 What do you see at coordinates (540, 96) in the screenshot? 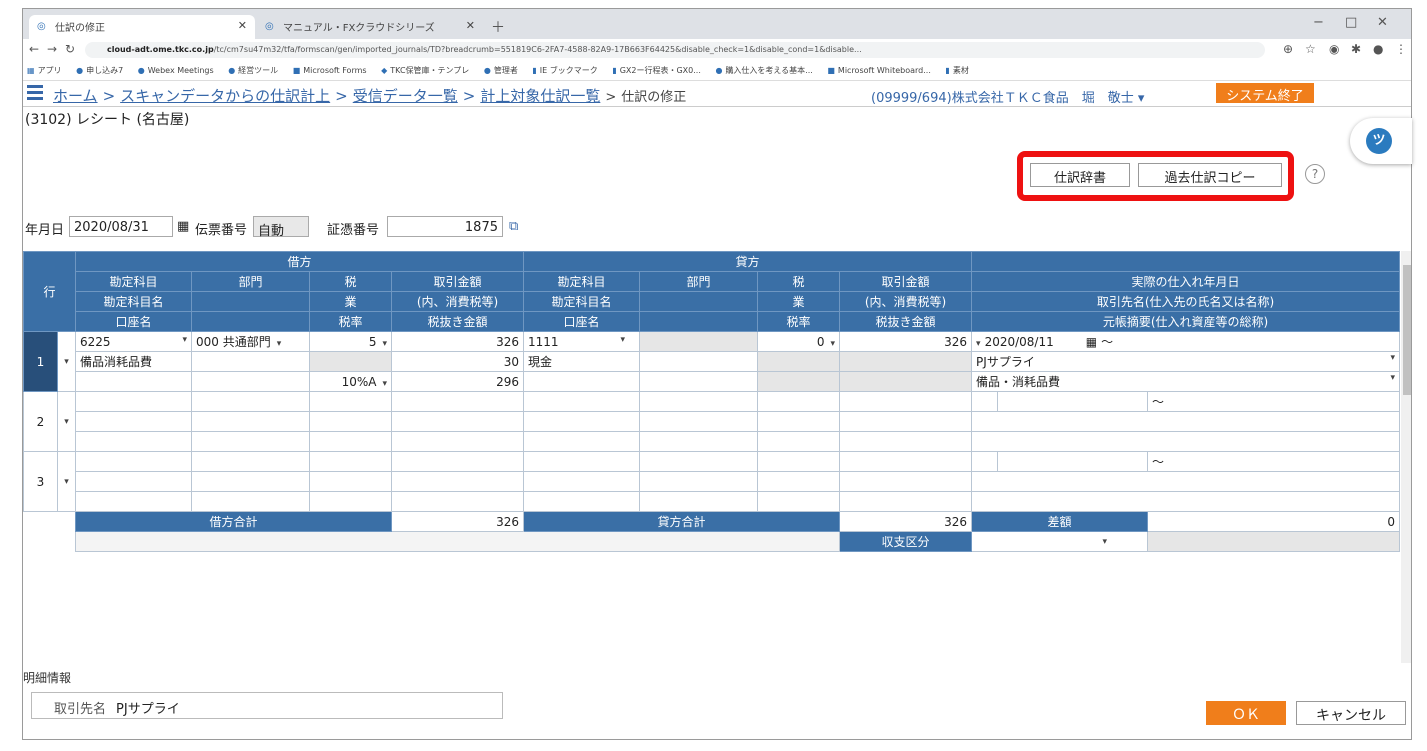
I see `breadcrumb-target-journals: 計上対象仕訳一覧` at bounding box center [540, 96].